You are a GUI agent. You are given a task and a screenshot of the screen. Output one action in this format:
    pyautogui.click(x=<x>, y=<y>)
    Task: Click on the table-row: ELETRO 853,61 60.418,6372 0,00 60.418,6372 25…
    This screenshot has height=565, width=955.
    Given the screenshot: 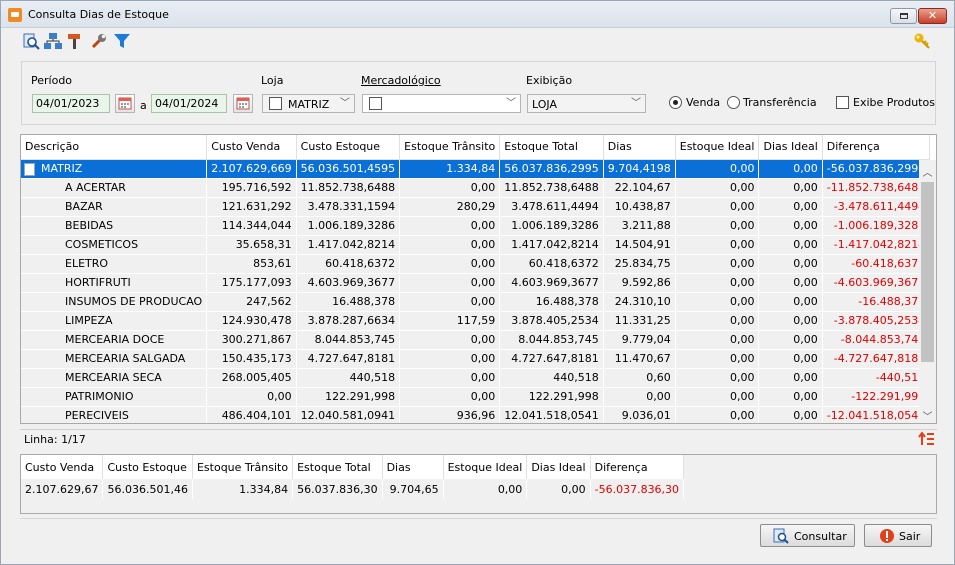 What is the action you would take?
    pyautogui.click(x=476, y=264)
    